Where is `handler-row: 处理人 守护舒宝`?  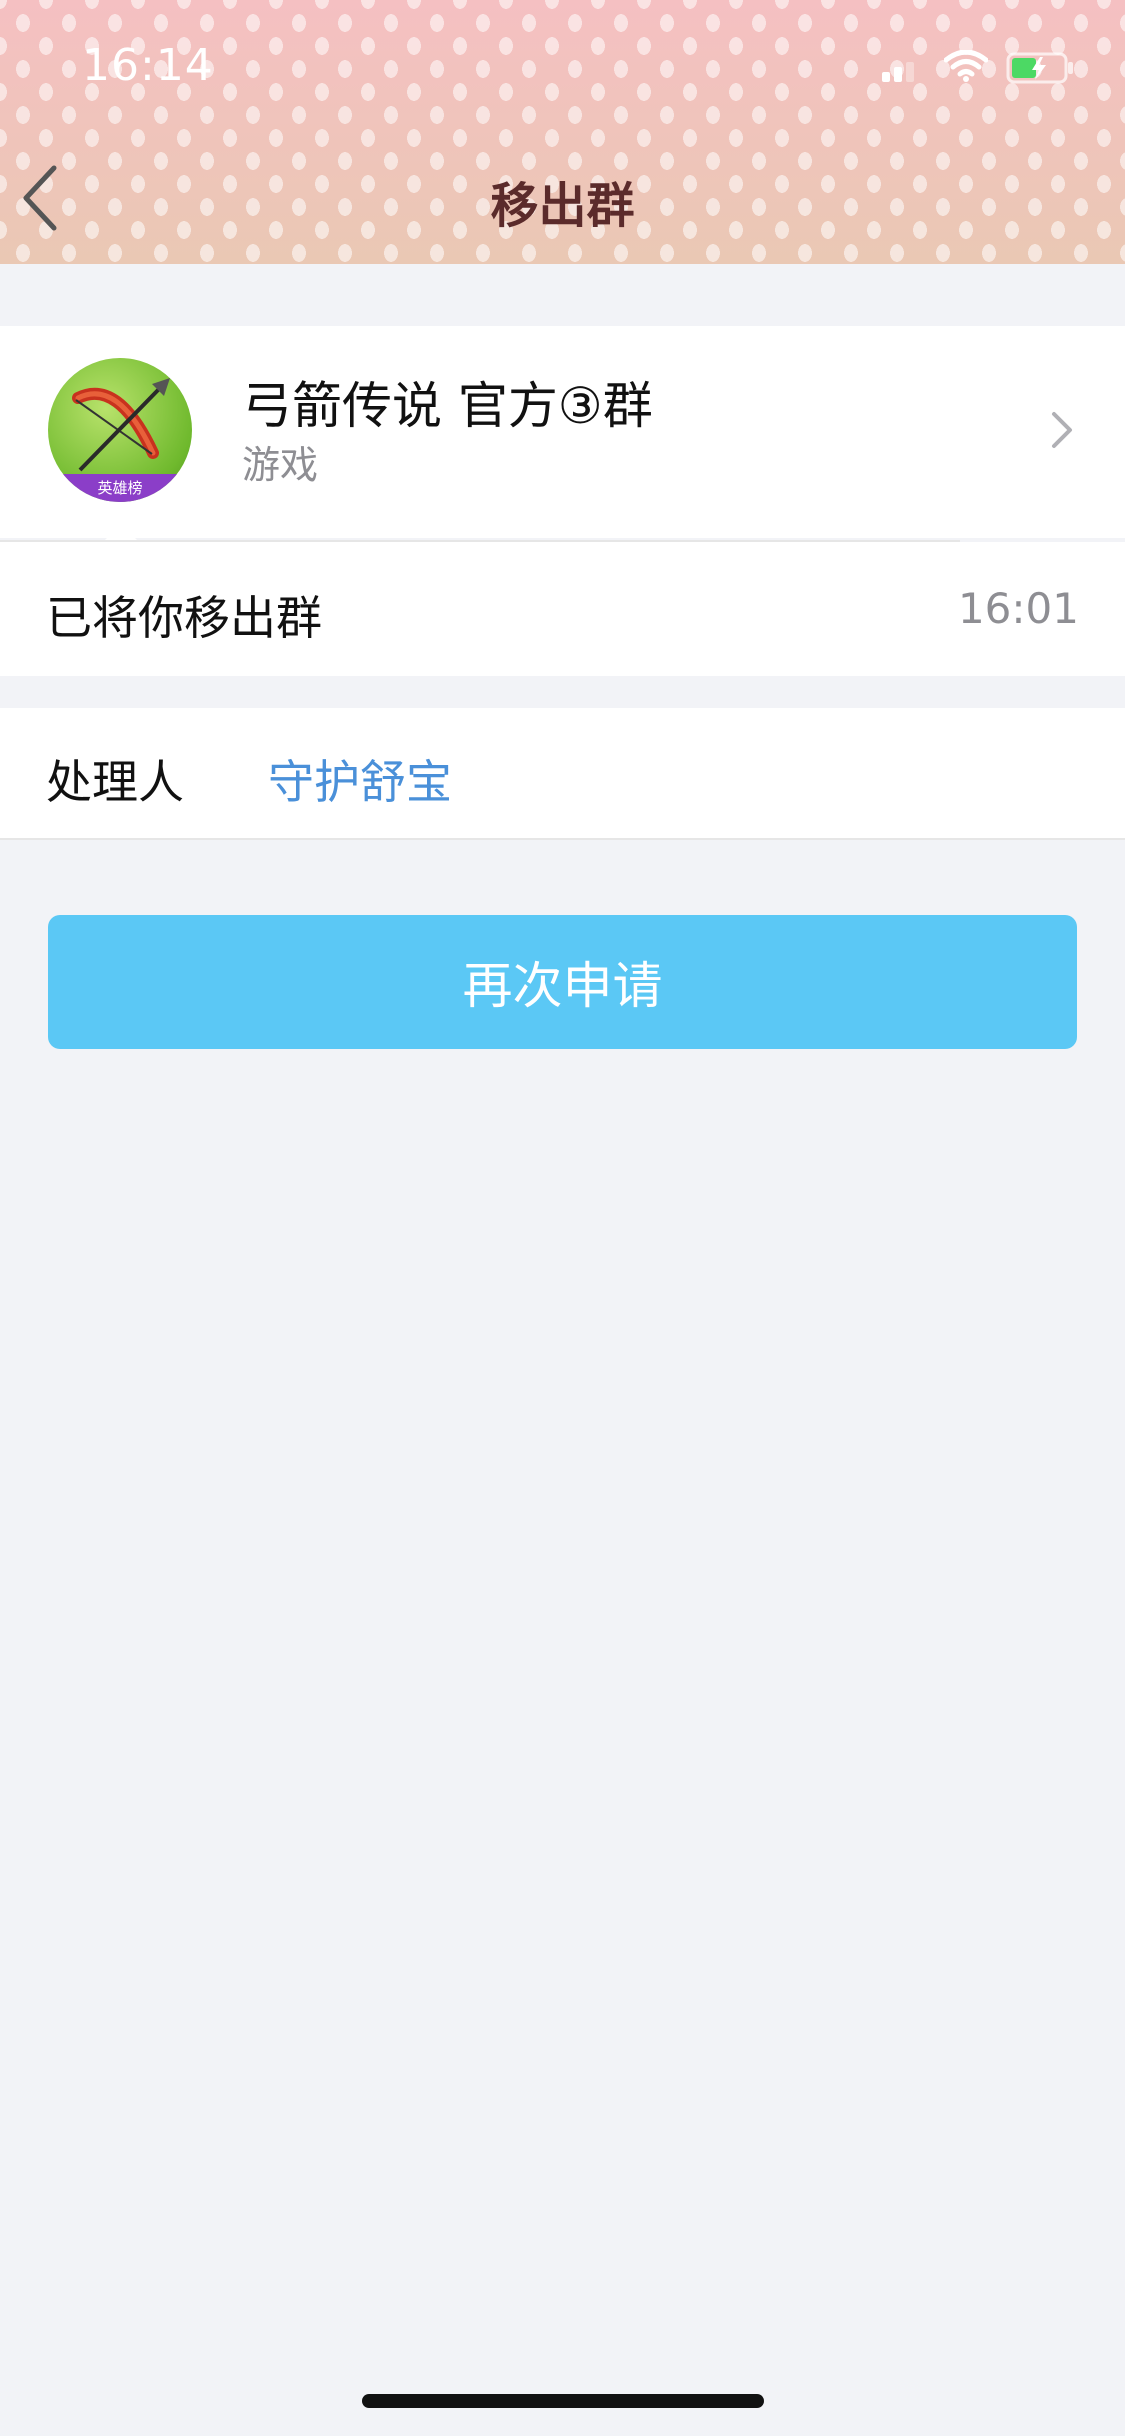
handler-row: 处理人 守护舒宝 is located at coordinates (562, 774).